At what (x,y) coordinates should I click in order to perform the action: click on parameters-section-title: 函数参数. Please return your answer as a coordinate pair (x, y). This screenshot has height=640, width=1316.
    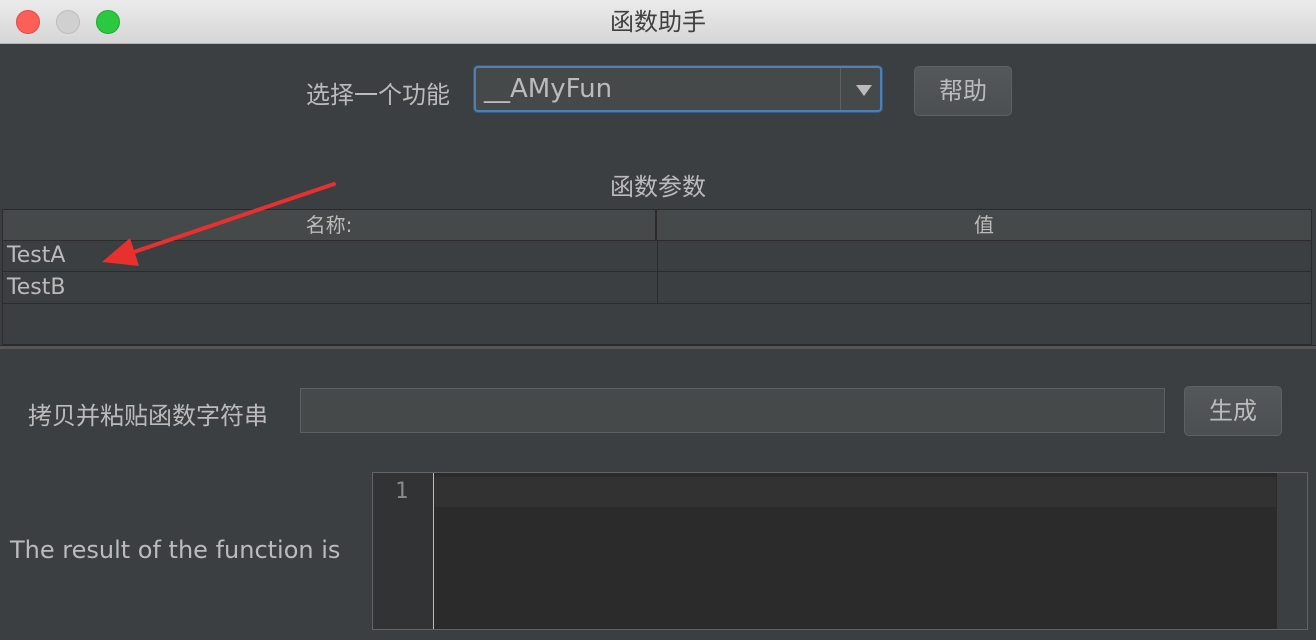
    Looking at the image, I should click on (658, 187).